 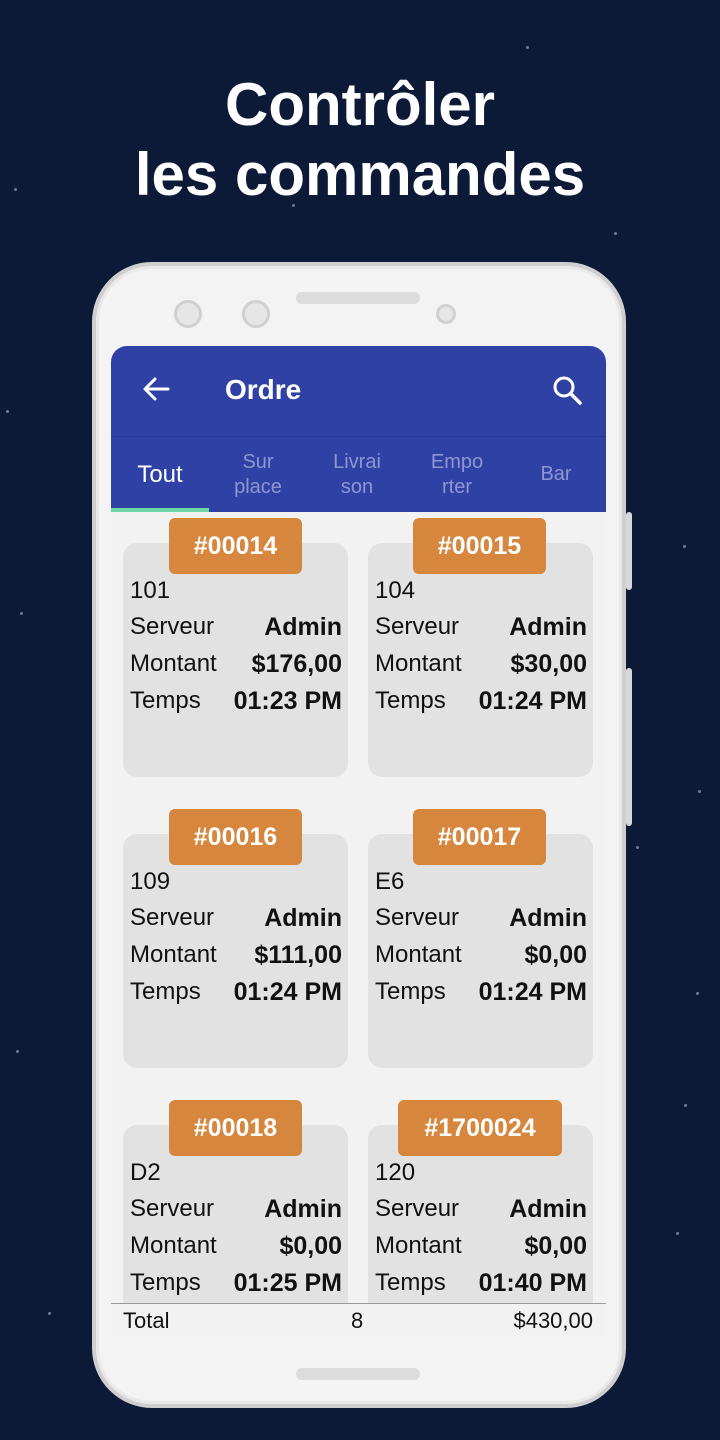 I want to click on time-value: 01:25 PM, so click(x=287, y=1283).